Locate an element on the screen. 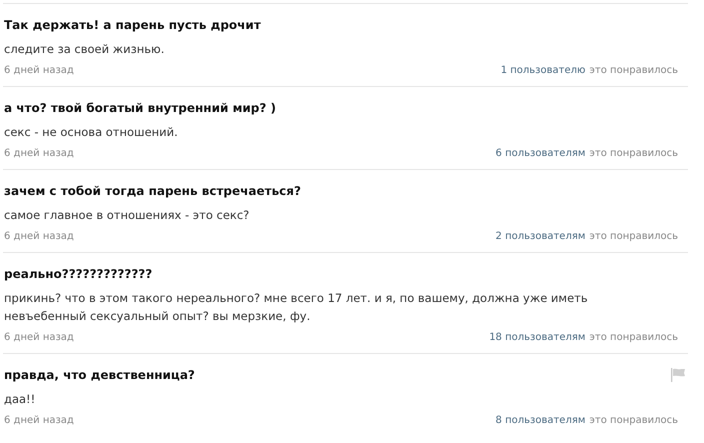 The height and width of the screenshot is (443, 704). question-text: реально????????????? is located at coordinates (78, 274).